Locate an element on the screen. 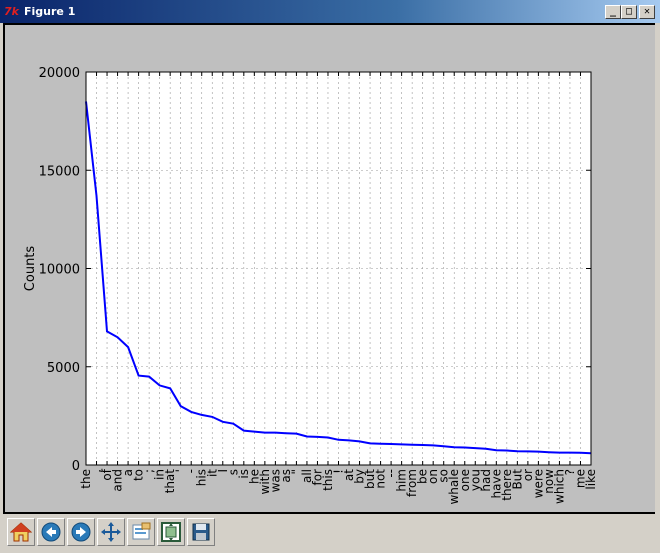  back-button is located at coordinates (51, 532).